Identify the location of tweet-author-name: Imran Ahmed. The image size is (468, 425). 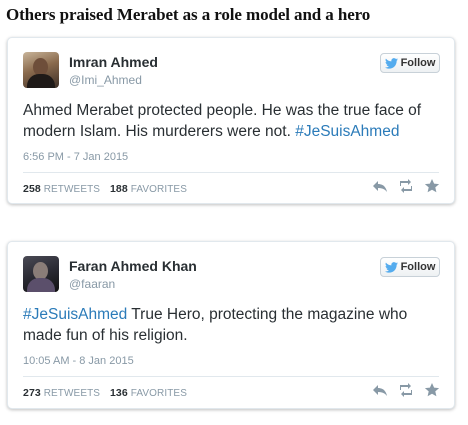
(113, 62).